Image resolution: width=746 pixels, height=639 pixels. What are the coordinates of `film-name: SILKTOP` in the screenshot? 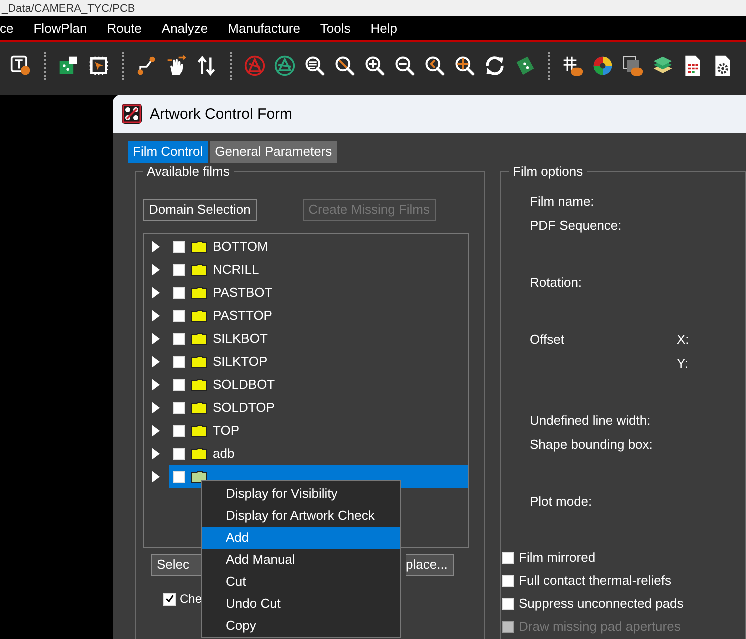 It's located at (240, 361).